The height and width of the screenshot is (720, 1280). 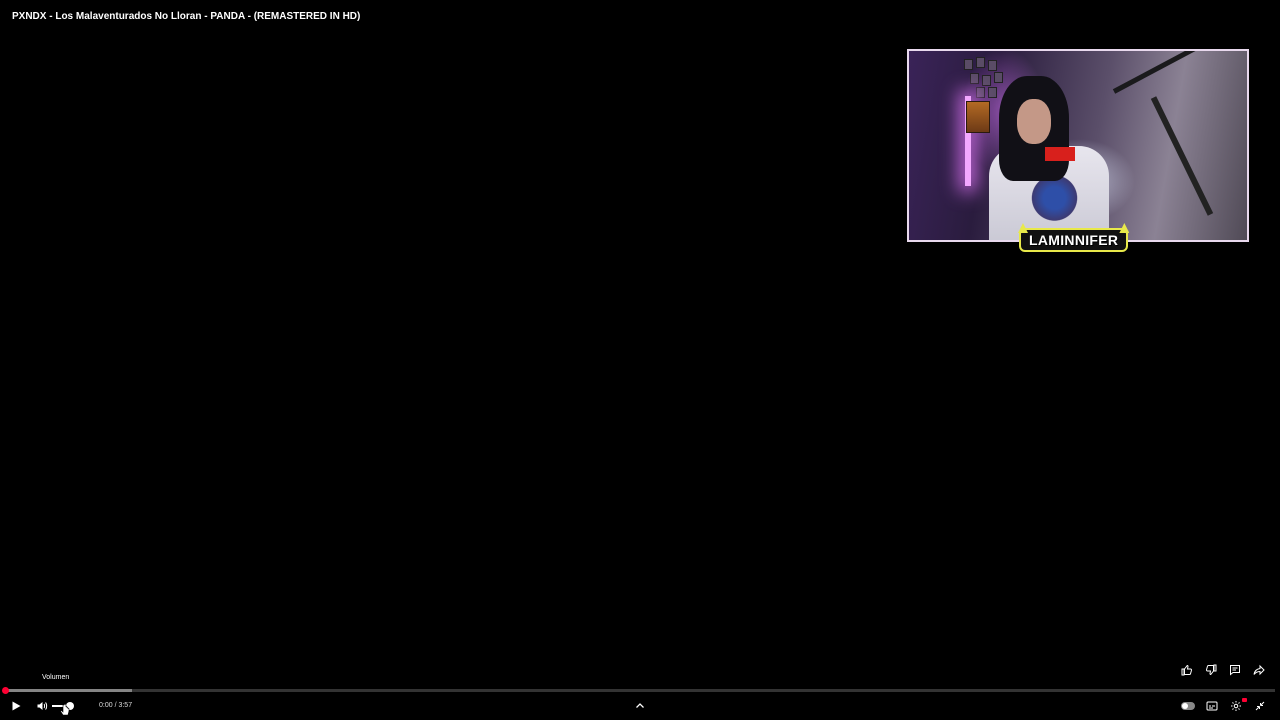 I want to click on exit-fullscreen-icon, so click(x=1260, y=706).